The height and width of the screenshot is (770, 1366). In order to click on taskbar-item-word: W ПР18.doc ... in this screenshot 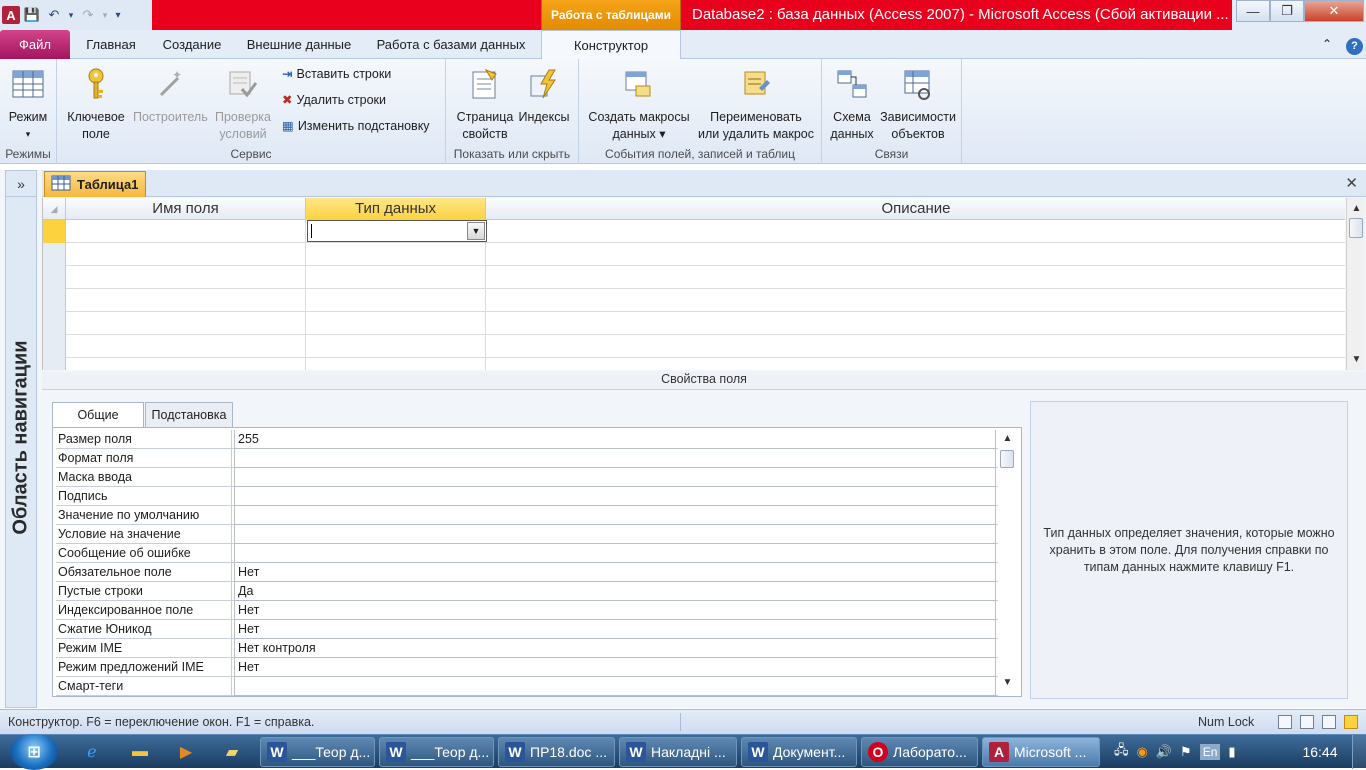, I will do `click(556, 752)`.